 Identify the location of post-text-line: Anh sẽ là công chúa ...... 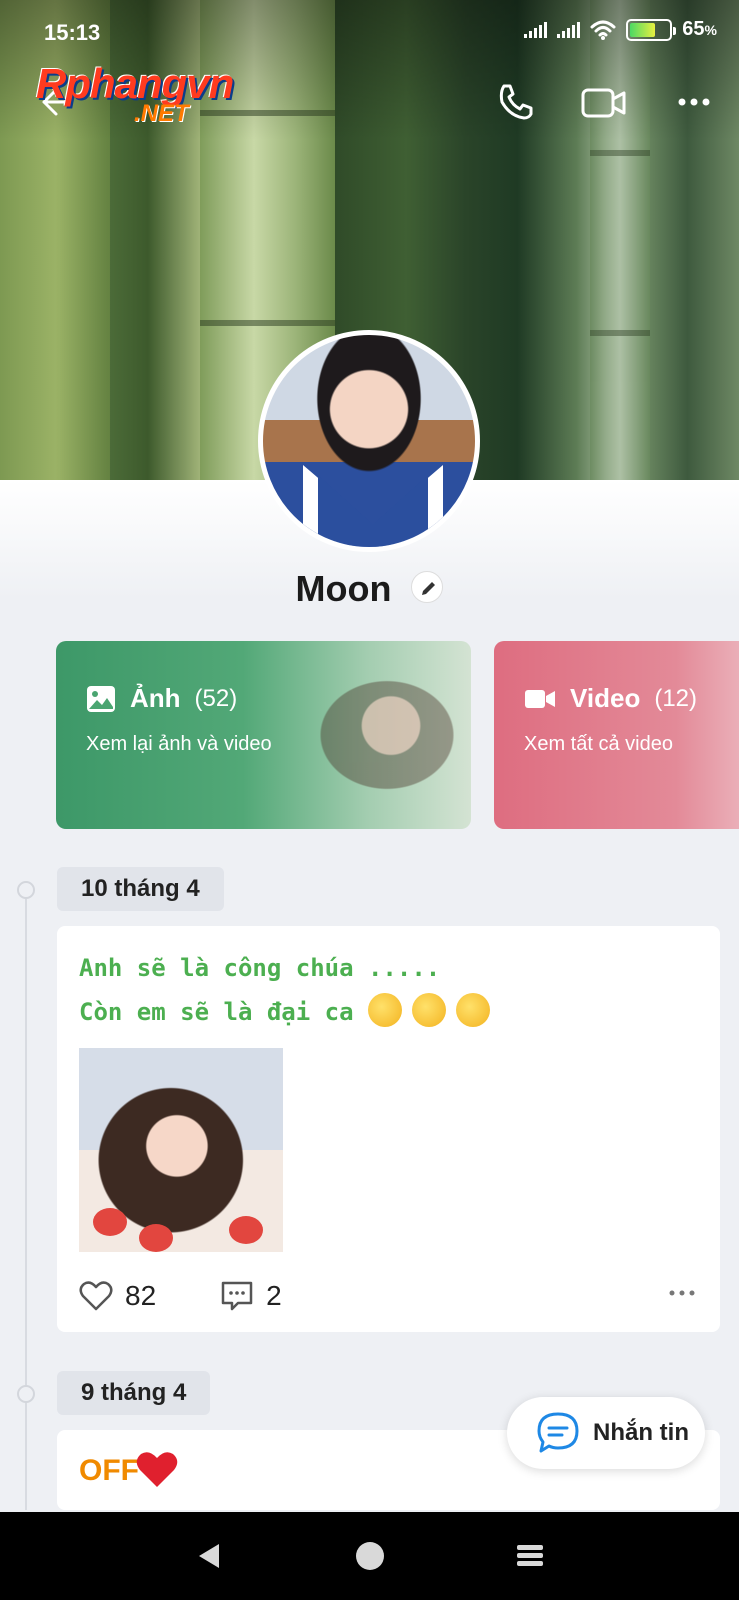
(260, 968).